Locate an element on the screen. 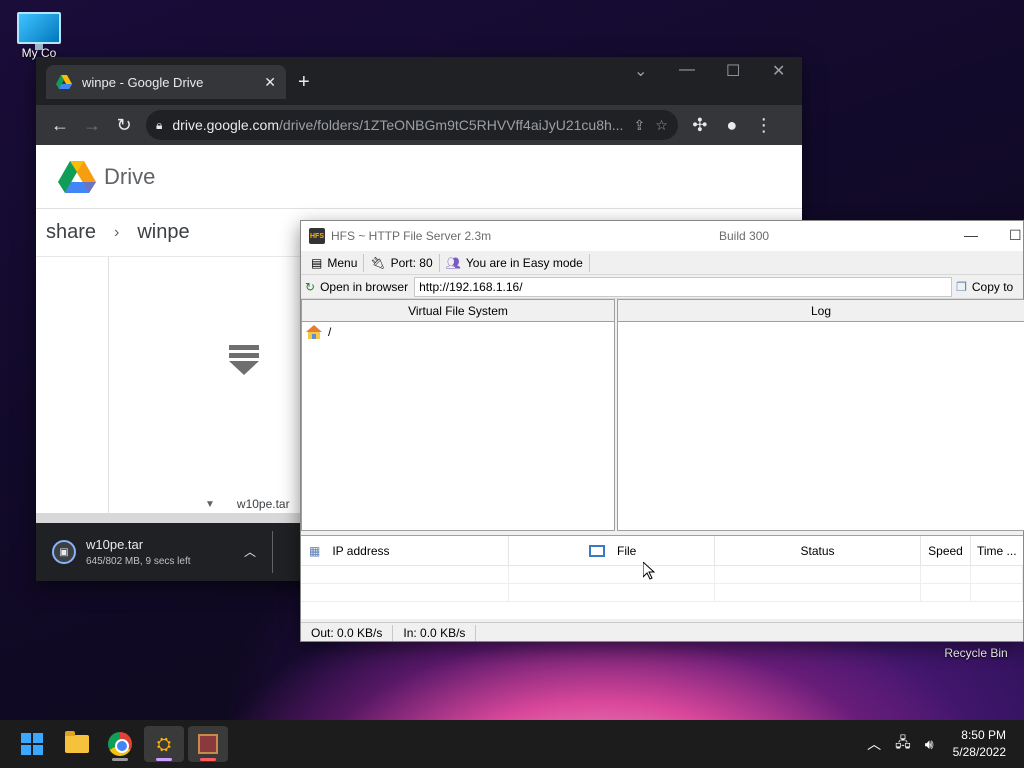  copy-to-clipboard-button: ❐ Copy to is located at coordinates (984, 287).